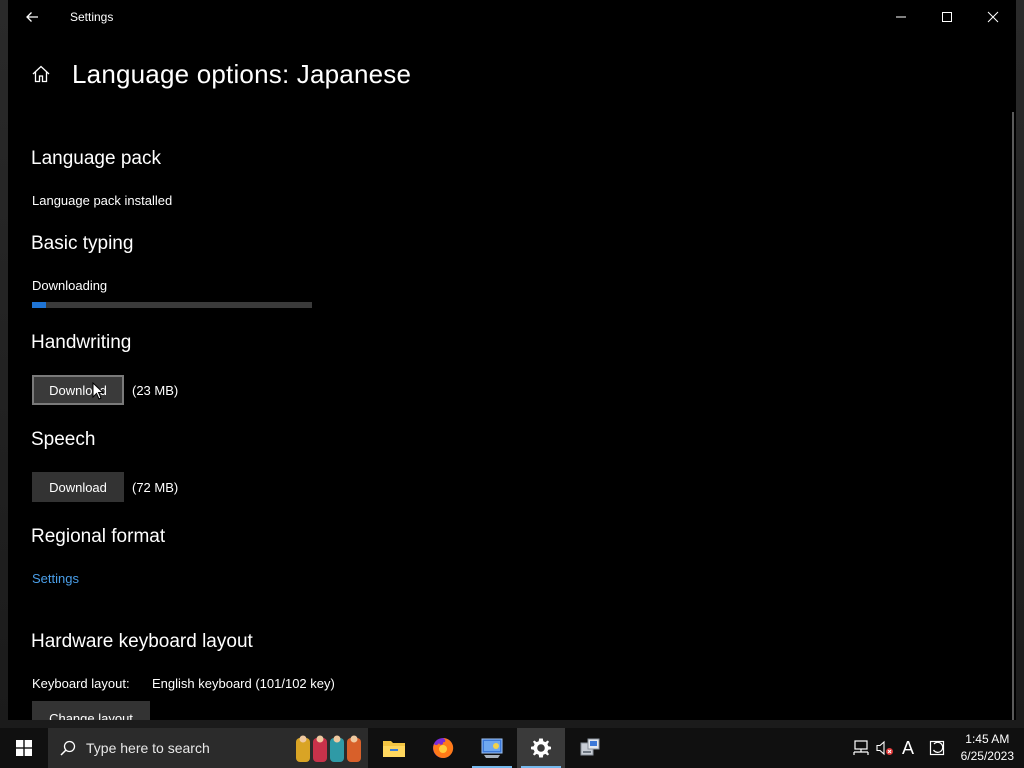  I want to click on maximize-button, so click(947, 17).